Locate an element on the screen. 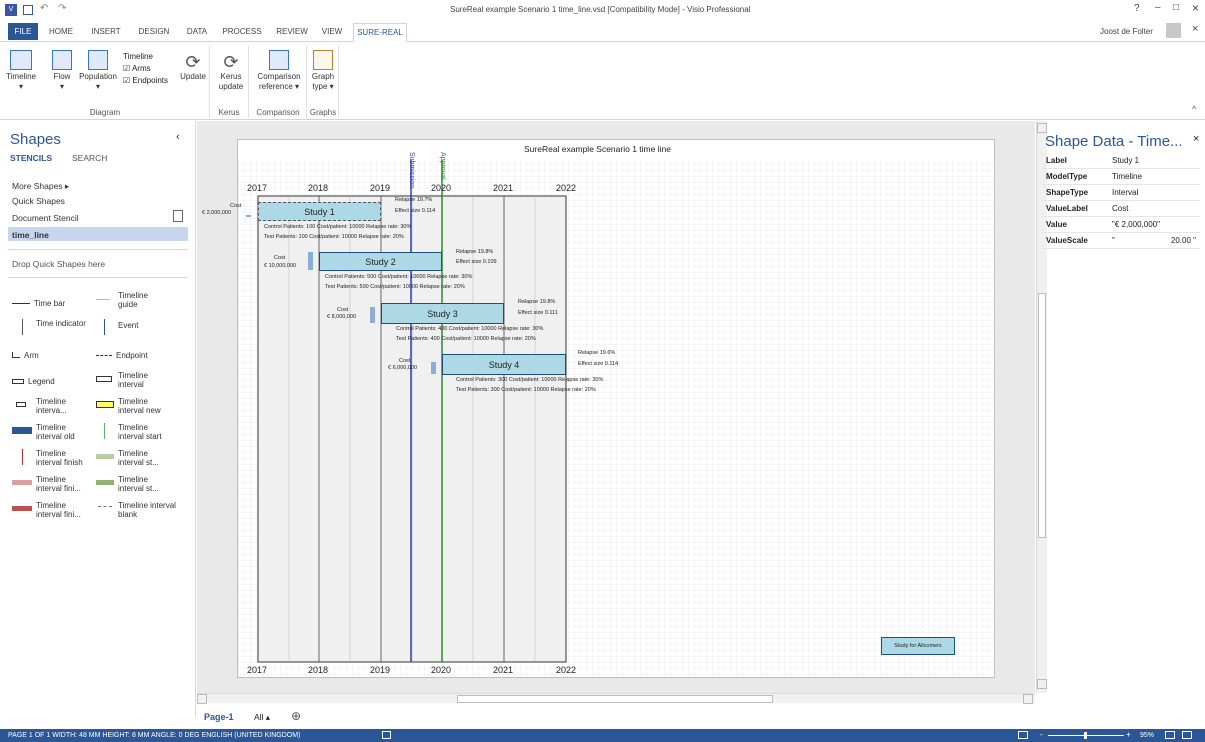 The height and width of the screenshot is (742, 1205). quick-shapes-link: Quick Shapes is located at coordinates (38, 201).